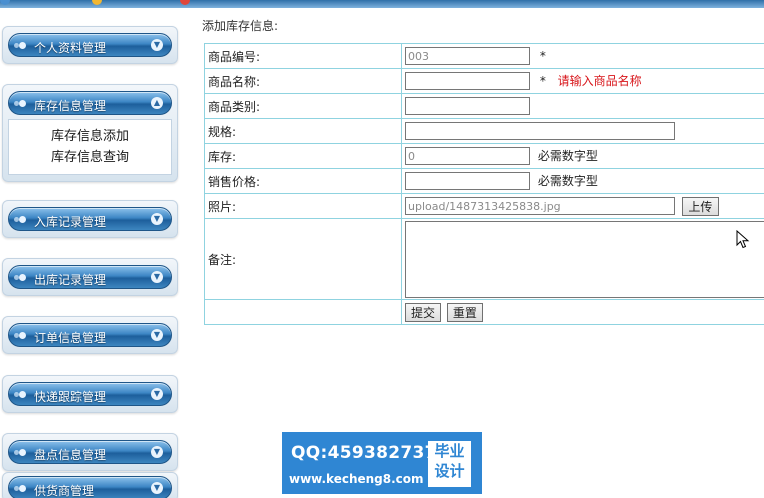  I want to click on form-row-code: 商品编号: *, so click(484, 56).